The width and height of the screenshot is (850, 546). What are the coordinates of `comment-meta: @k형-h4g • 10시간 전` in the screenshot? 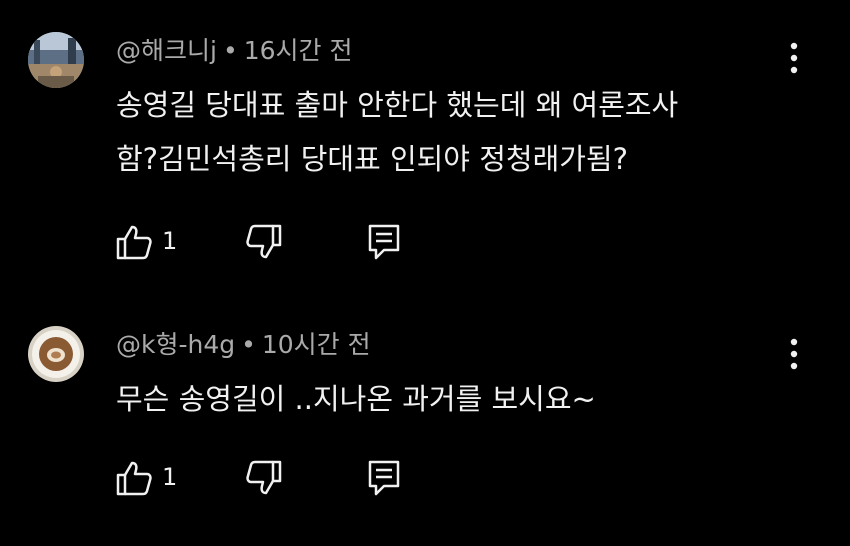 It's located at (243, 345).